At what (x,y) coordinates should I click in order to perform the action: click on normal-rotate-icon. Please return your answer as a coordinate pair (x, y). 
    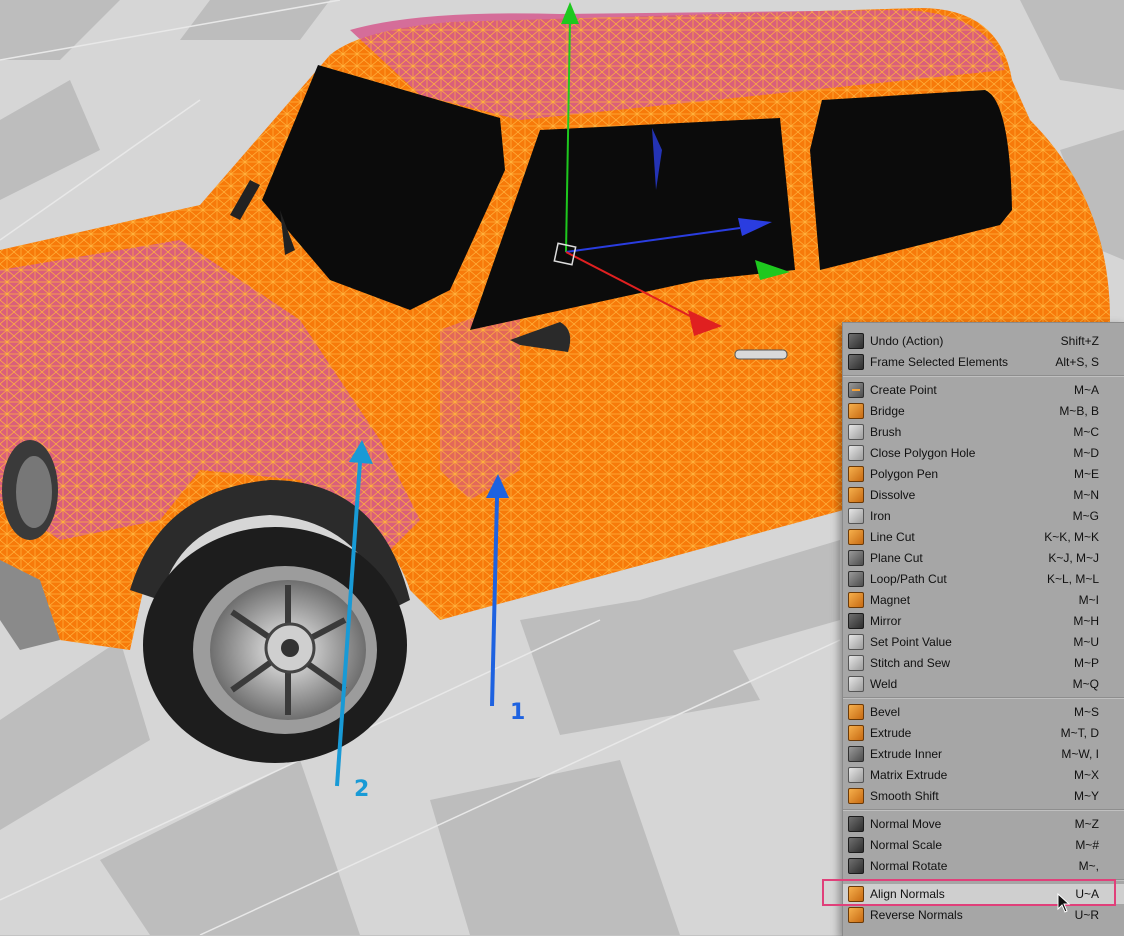
    Looking at the image, I should click on (856, 866).